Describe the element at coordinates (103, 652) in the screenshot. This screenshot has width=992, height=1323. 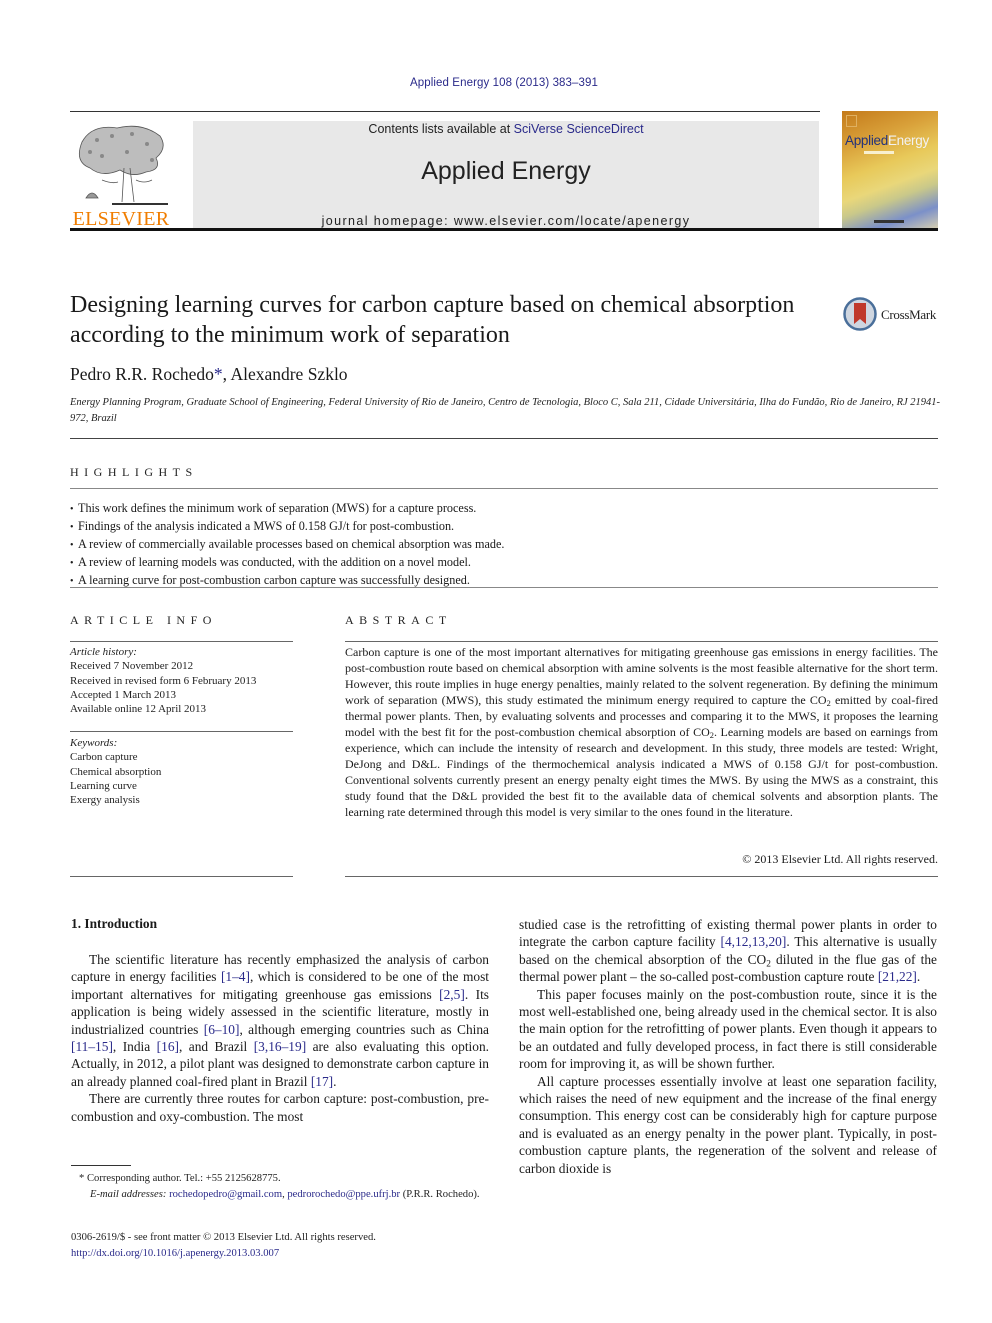
I see `history-label: Article history:` at that location.